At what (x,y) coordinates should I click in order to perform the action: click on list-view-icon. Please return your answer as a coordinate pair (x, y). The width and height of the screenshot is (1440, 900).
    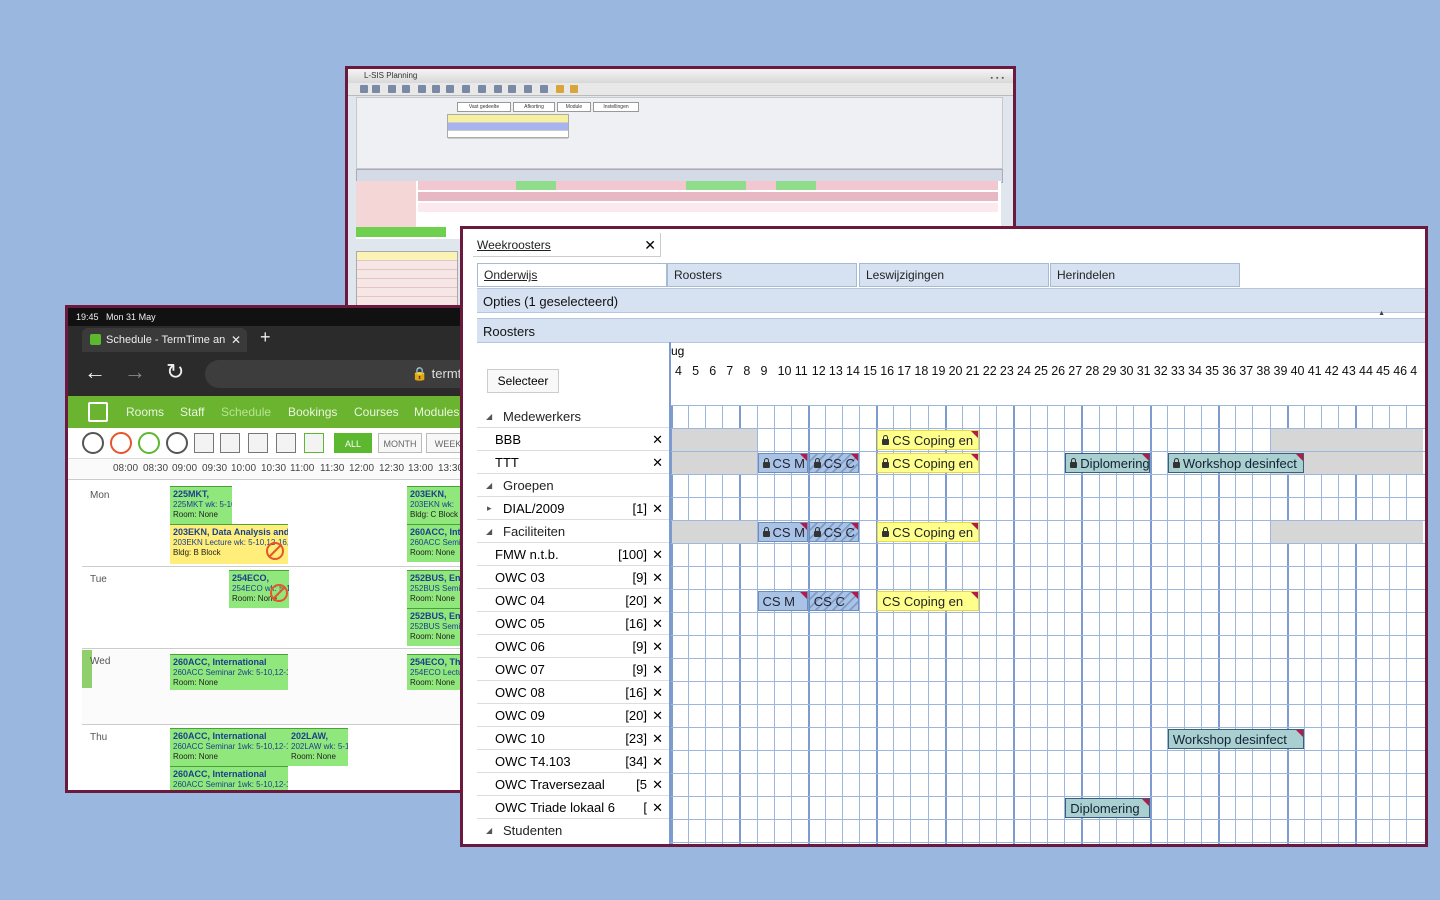
    Looking at the image, I should click on (314, 443).